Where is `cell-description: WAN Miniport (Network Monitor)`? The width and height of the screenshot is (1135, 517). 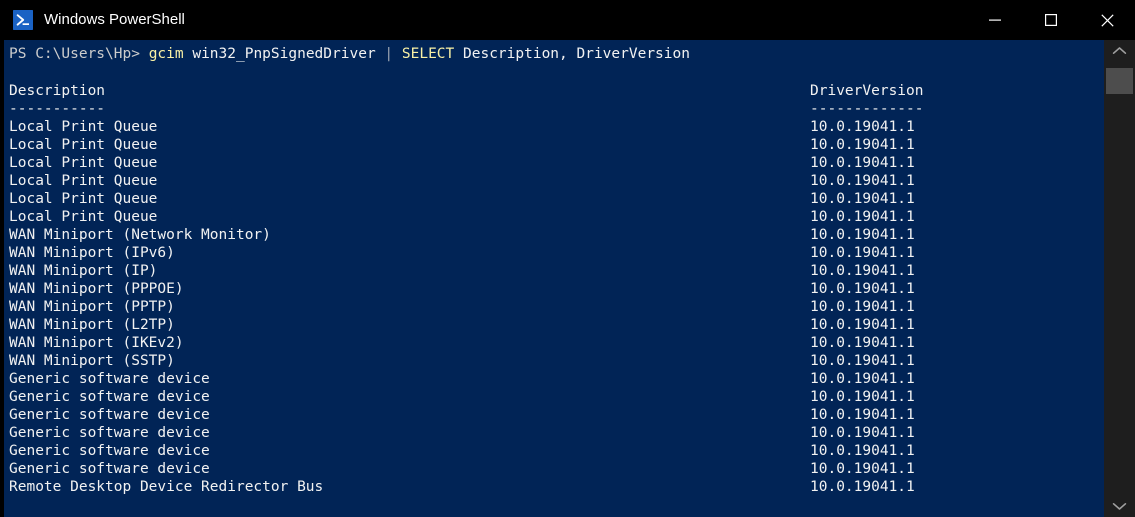
cell-description: WAN Miniport (Network Monitor) is located at coordinates (140, 235).